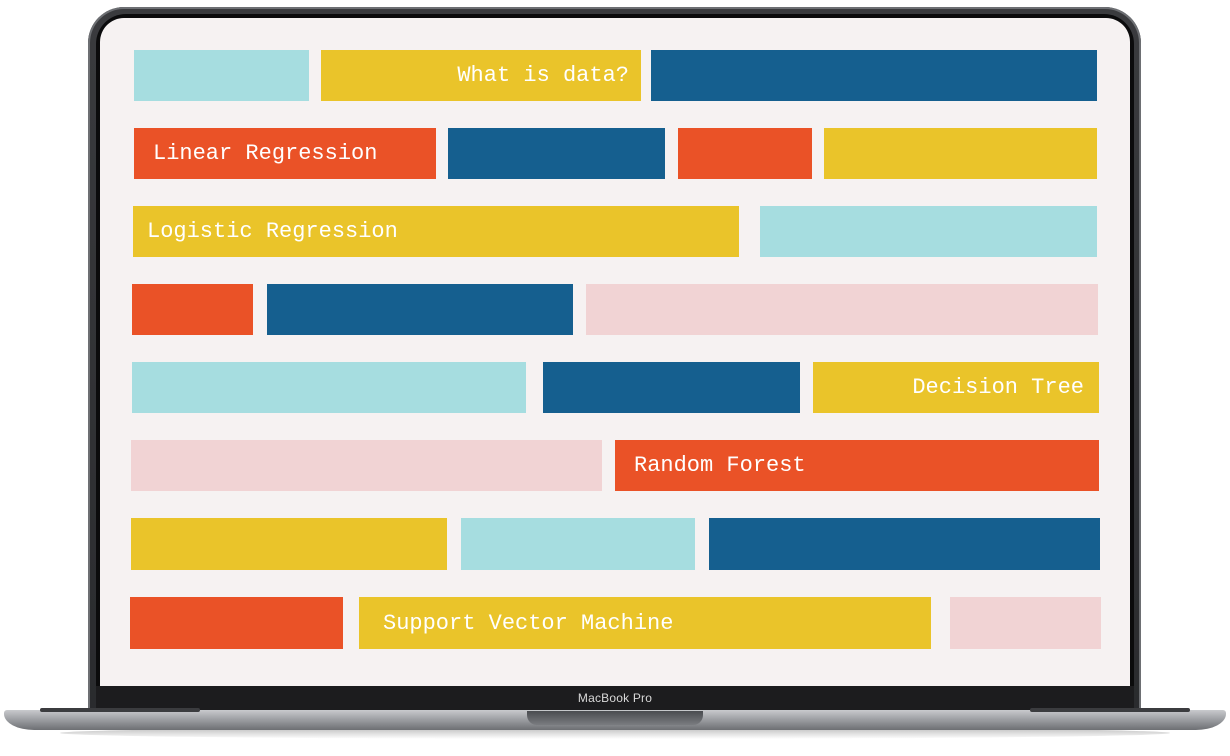  I want to click on topic-random-forest: Random Forest, so click(857, 465).